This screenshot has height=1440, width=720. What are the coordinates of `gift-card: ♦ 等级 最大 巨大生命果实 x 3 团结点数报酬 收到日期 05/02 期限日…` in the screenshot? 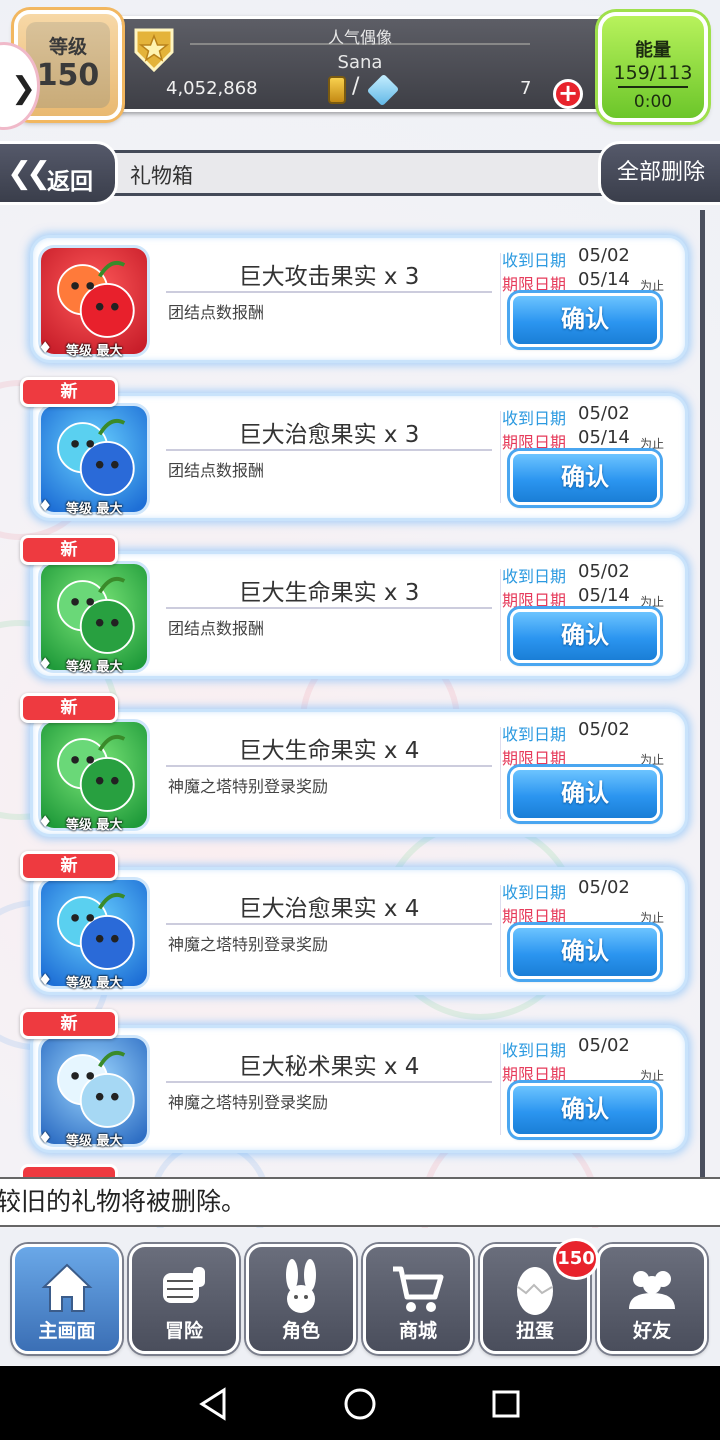 It's located at (354, 607).